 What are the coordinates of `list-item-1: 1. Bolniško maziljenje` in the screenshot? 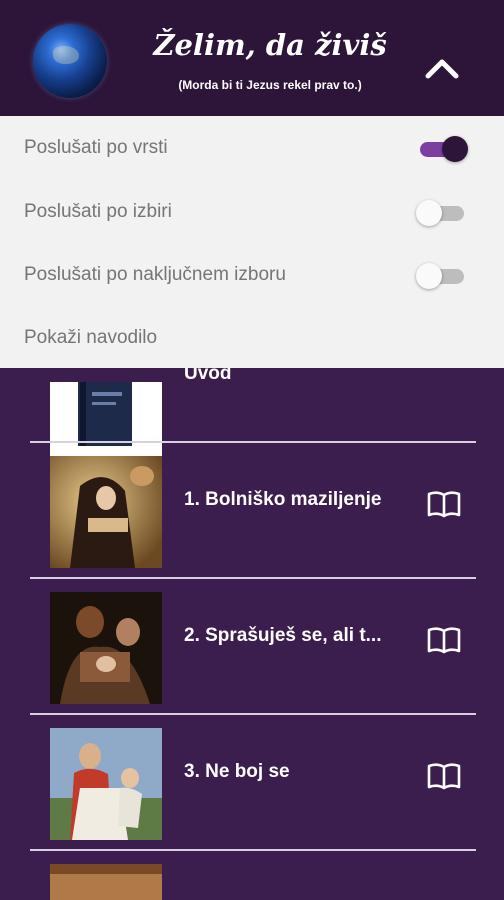 It's located at (253, 512).